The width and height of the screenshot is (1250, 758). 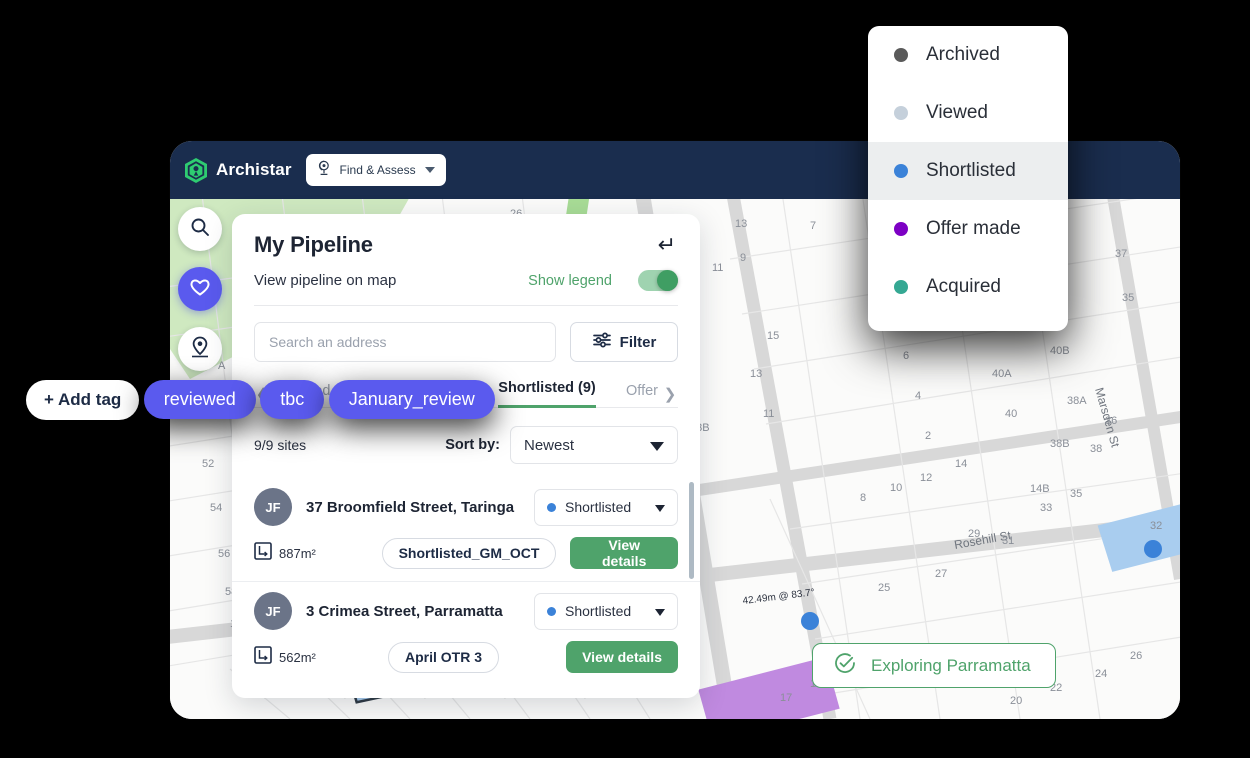 What do you see at coordinates (845, 665) in the screenshot?
I see `check-circle-icon` at bounding box center [845, 665].